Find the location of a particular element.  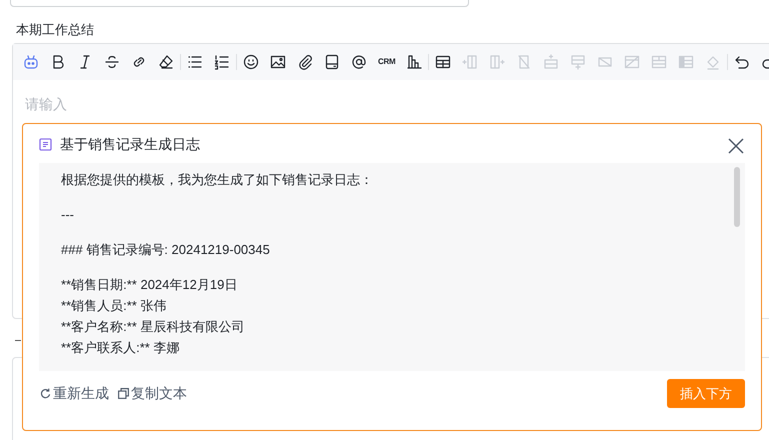

smiley-icon is located at coordinates (251, 62).